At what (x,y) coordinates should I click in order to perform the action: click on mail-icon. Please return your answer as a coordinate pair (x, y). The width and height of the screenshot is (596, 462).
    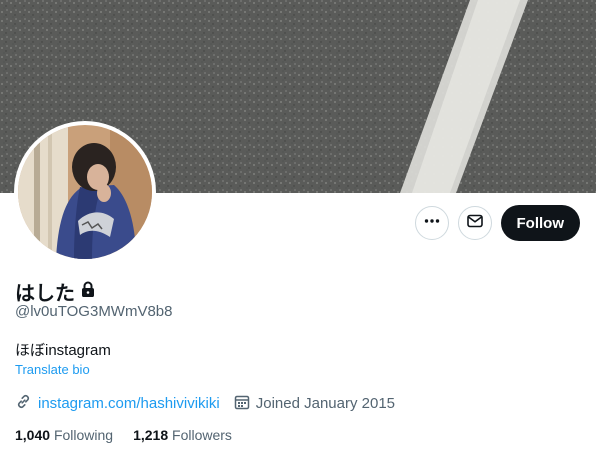
    Looking at the image, I should click on (475, 223).